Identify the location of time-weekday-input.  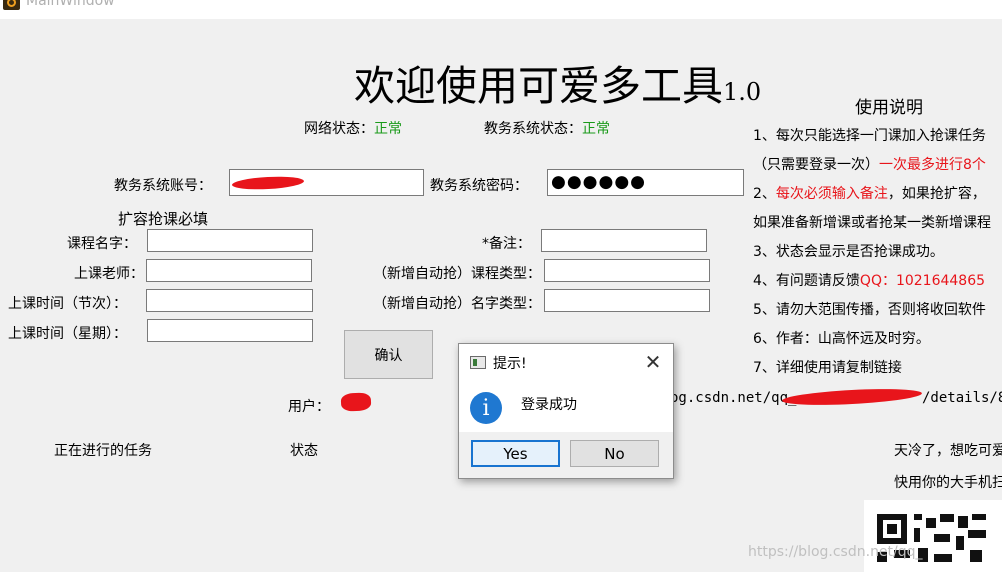
(230, 330).